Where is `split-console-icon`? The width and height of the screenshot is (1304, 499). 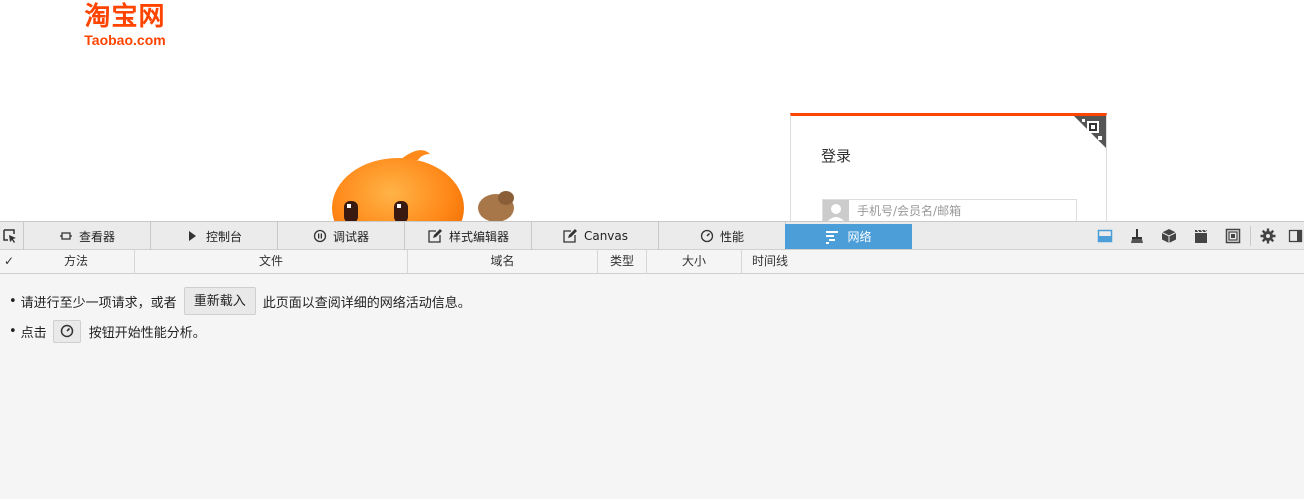
split-console-icon is located at coordinates (1105, 236).